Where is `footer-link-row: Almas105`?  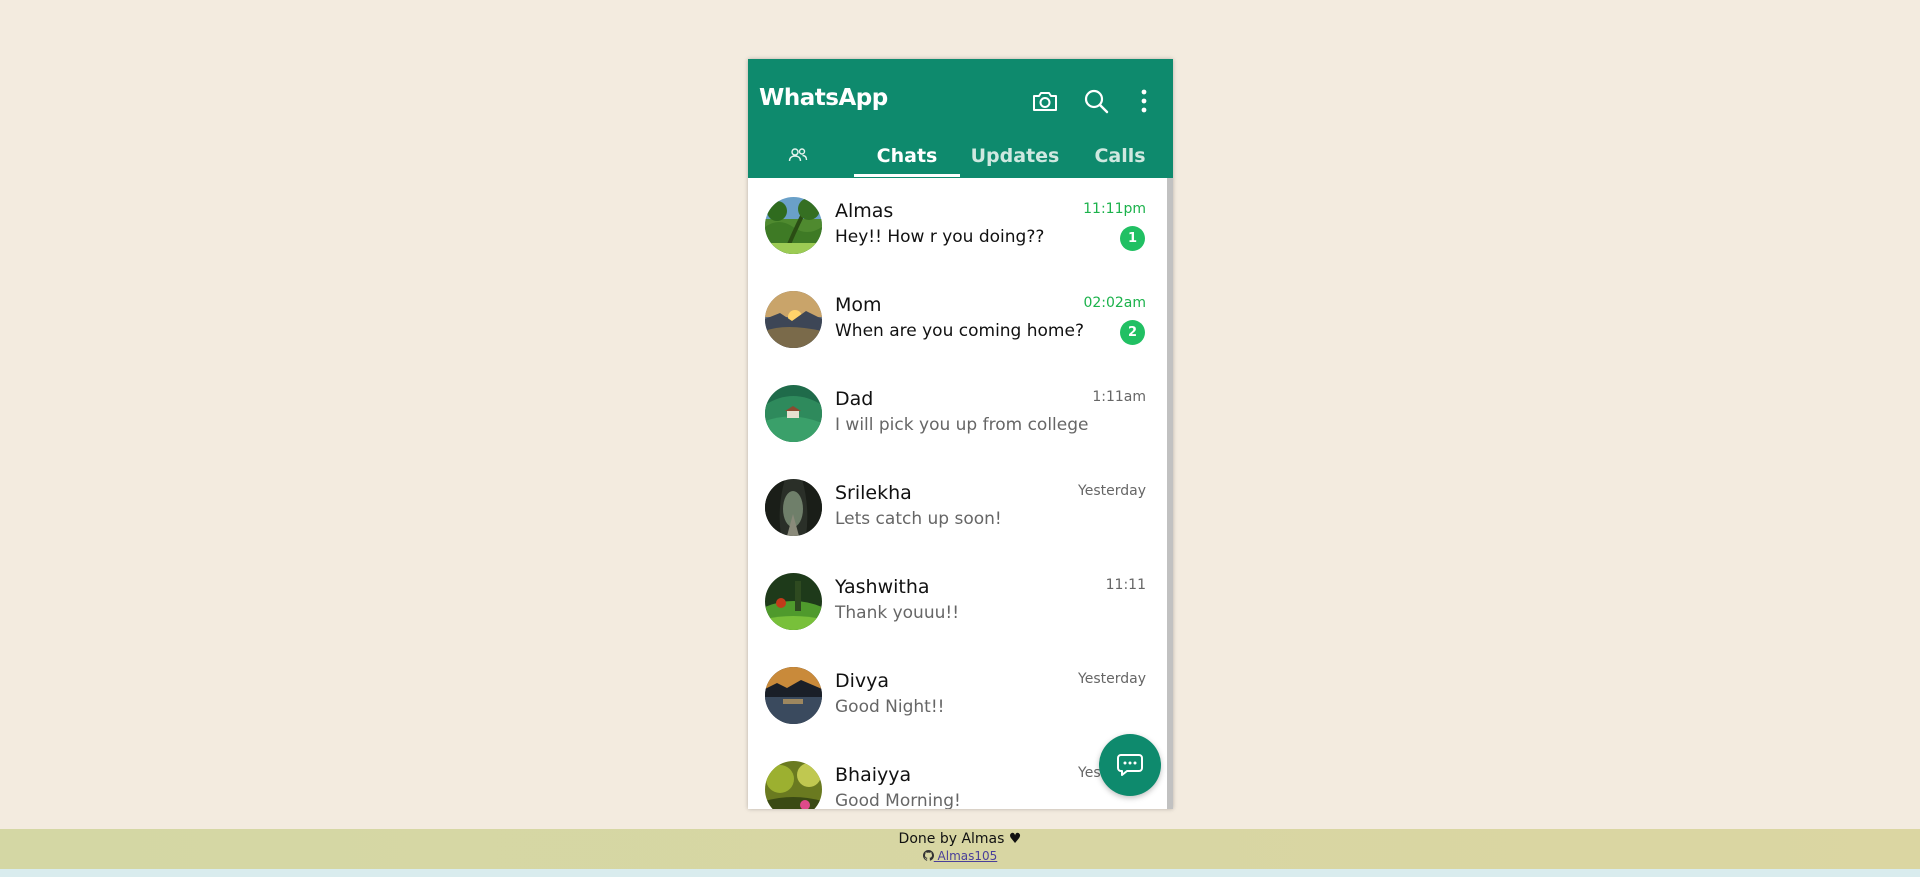 footer-link-row: Almas105 is located at coordinates (960, 856).